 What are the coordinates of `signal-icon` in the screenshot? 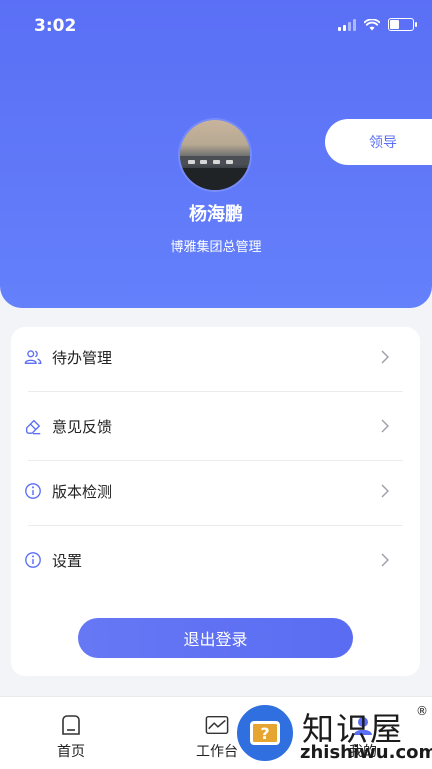 It's located at (347, 24).